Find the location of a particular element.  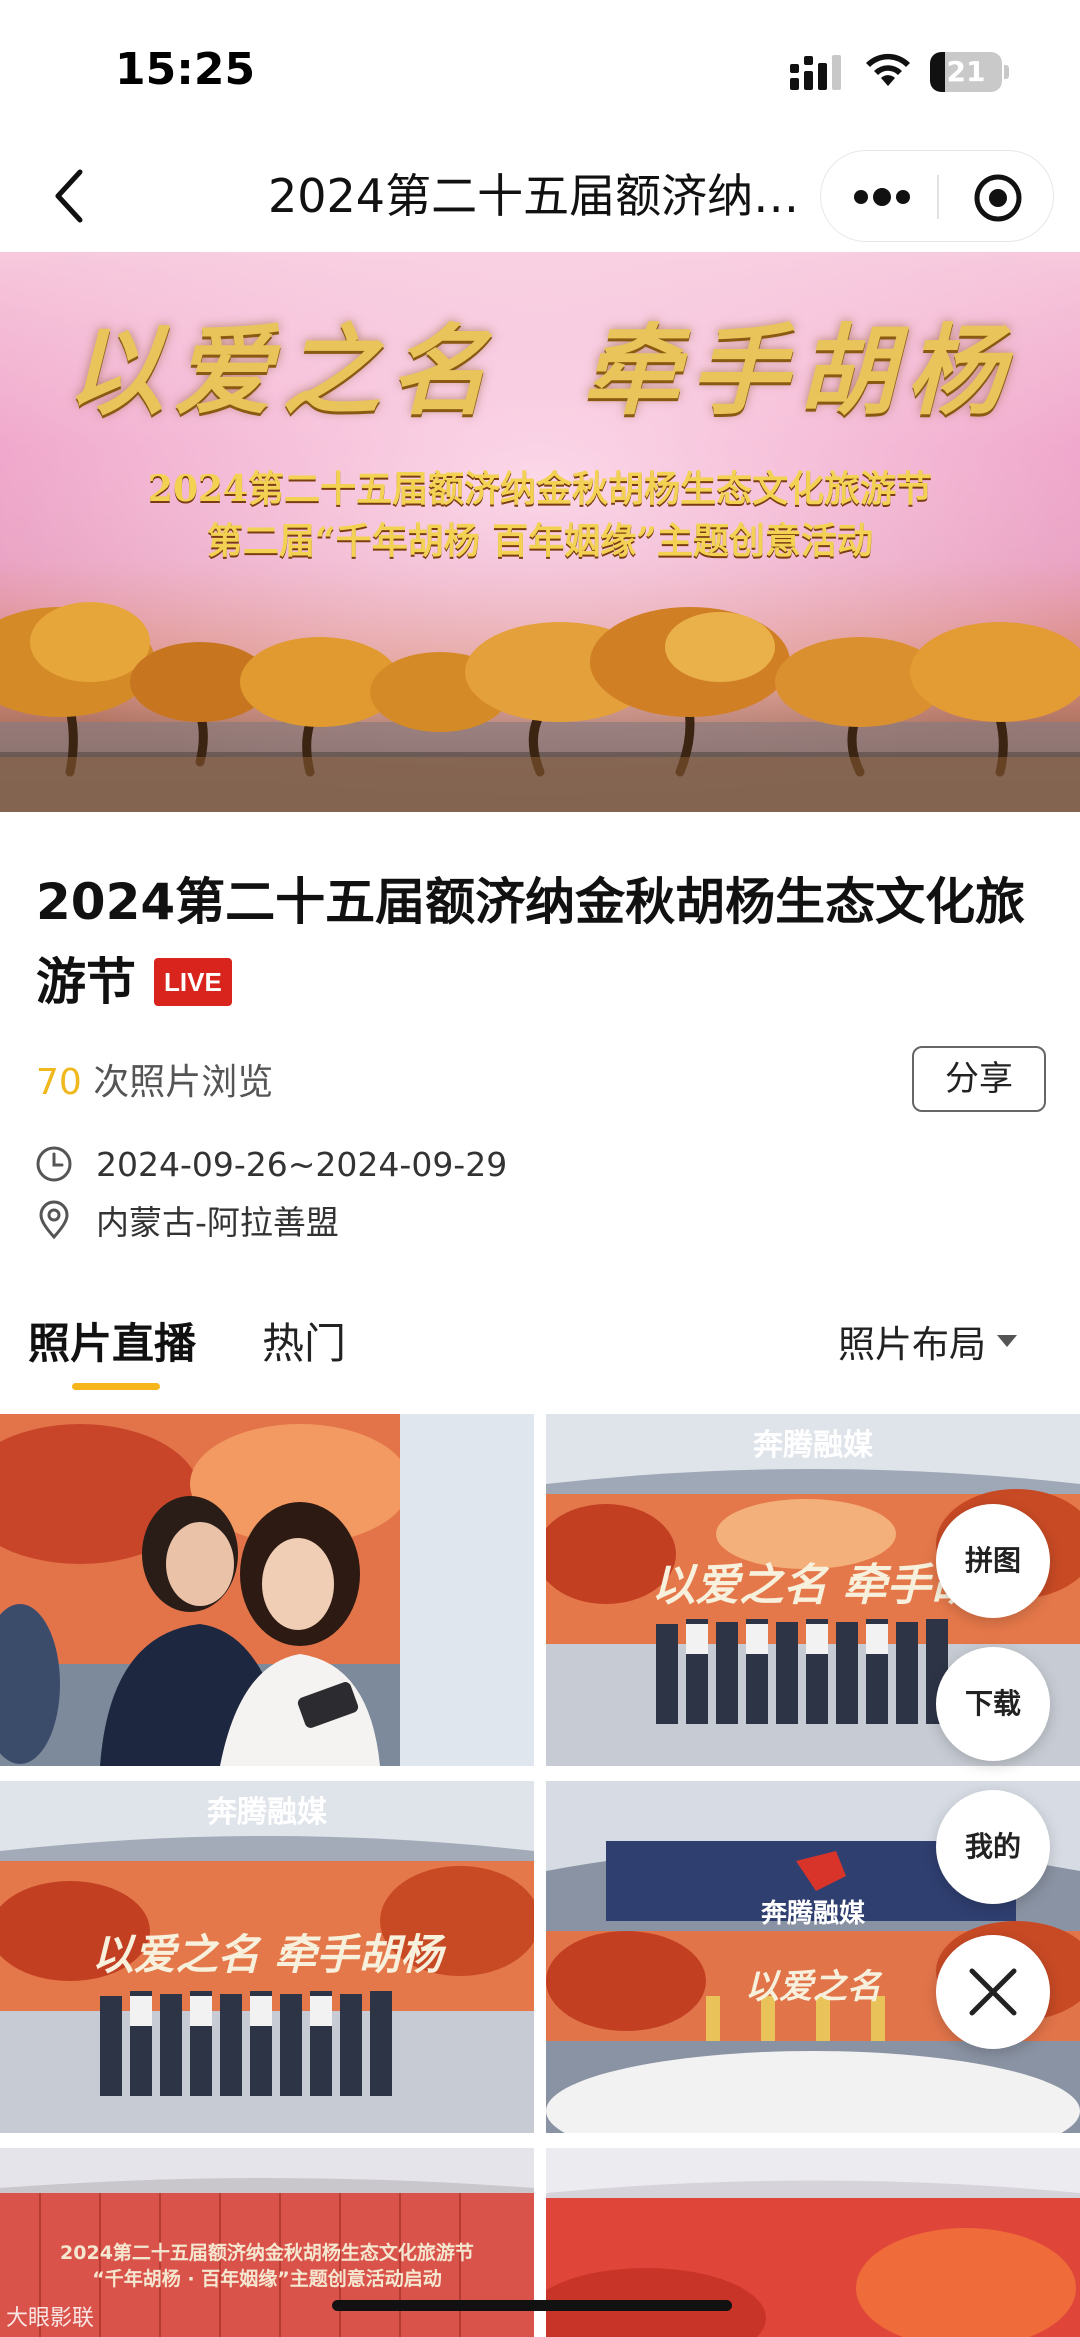

live-badge: LIVE is located at coordinates (193, 981).